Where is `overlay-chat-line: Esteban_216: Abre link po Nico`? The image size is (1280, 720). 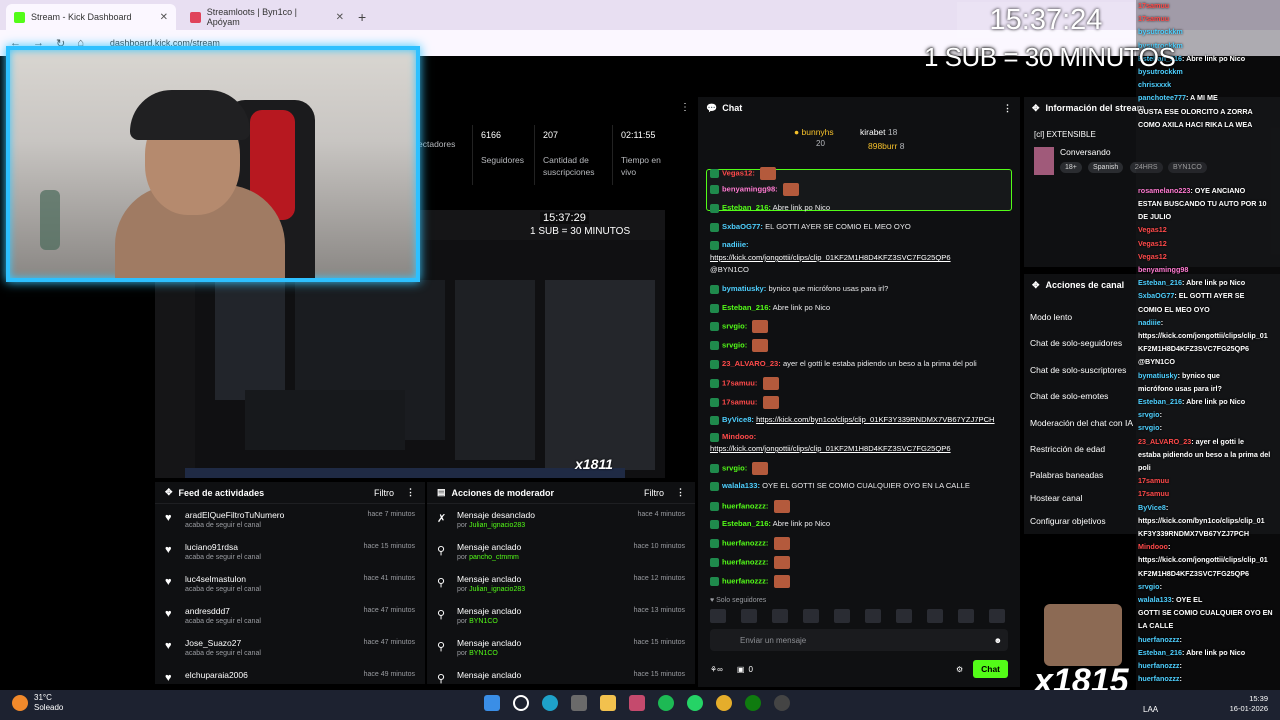
overlay-chat-line: Esteban_216: Abre link po Nico is located at coordinates (1191, 283).